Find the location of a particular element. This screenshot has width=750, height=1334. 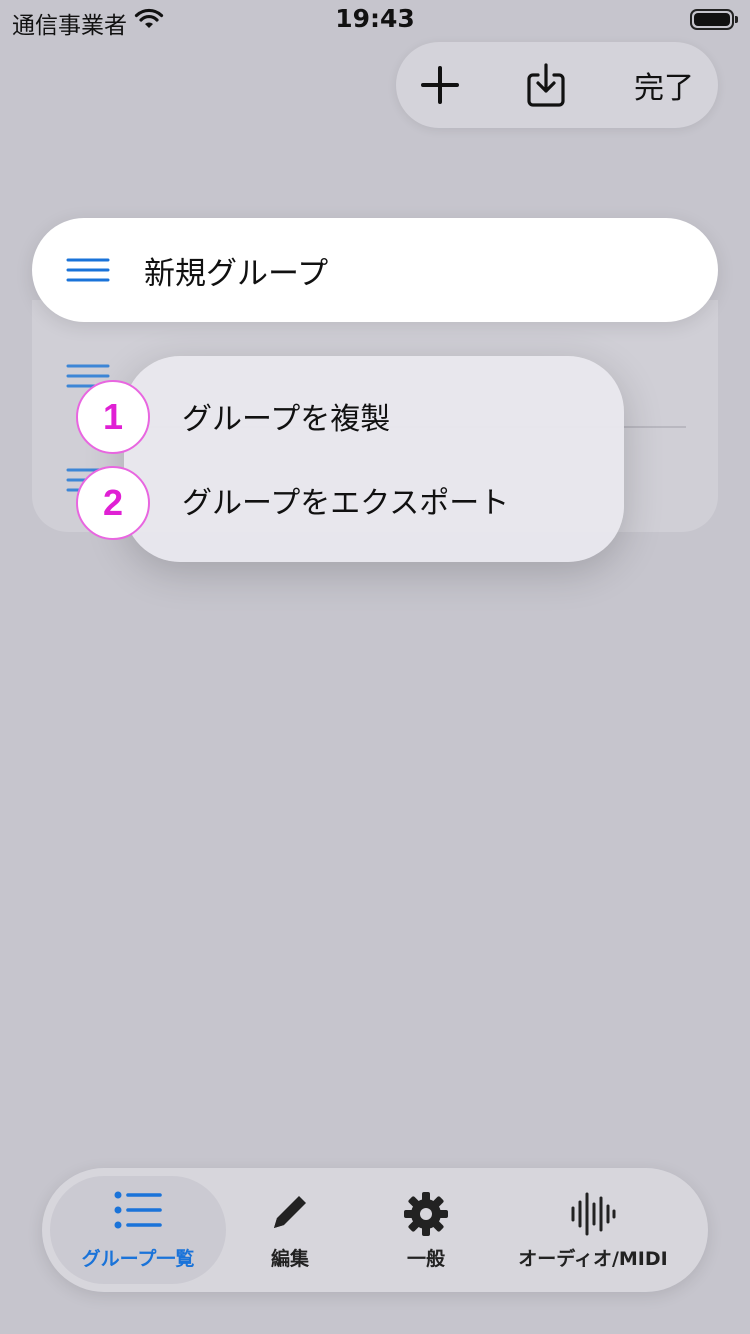

battery-icon is located at coordinates (714, 19).